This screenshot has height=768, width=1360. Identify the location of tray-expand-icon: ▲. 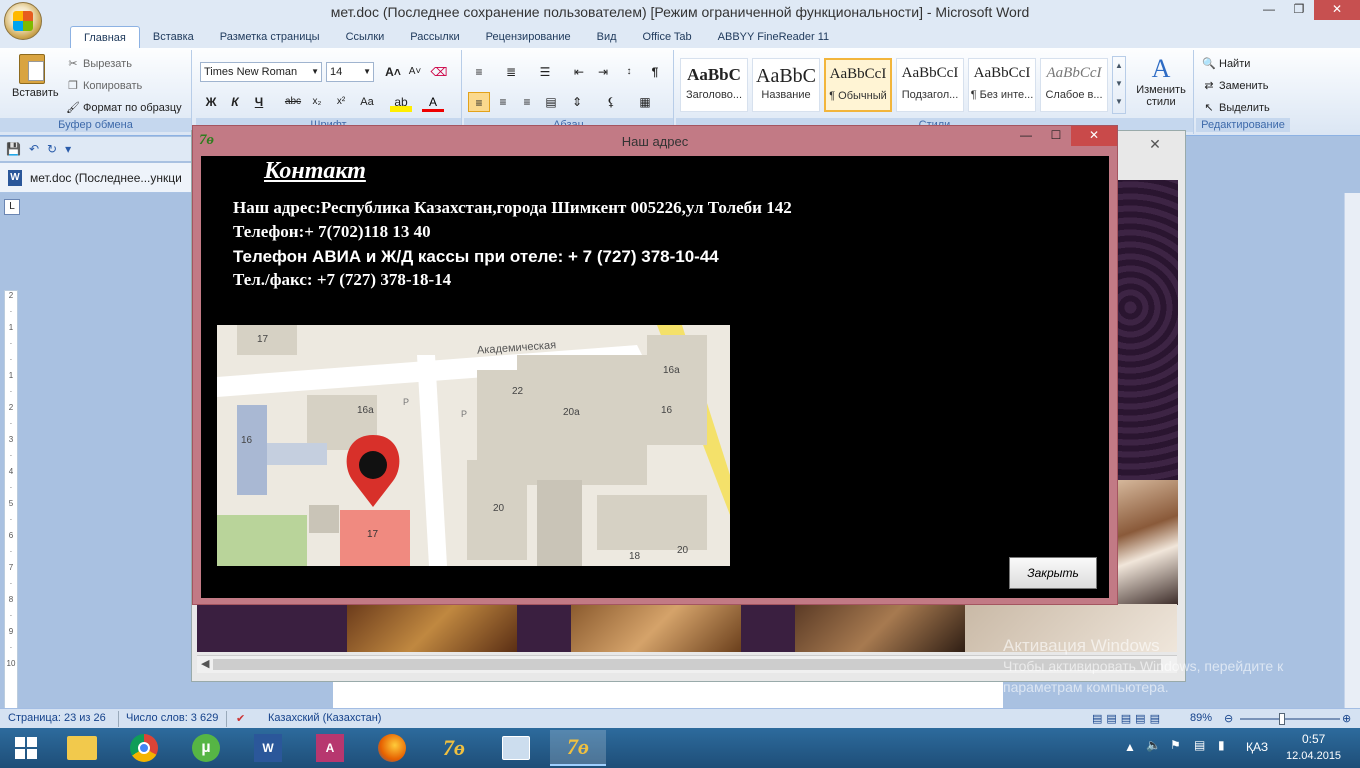
(1130, 747).